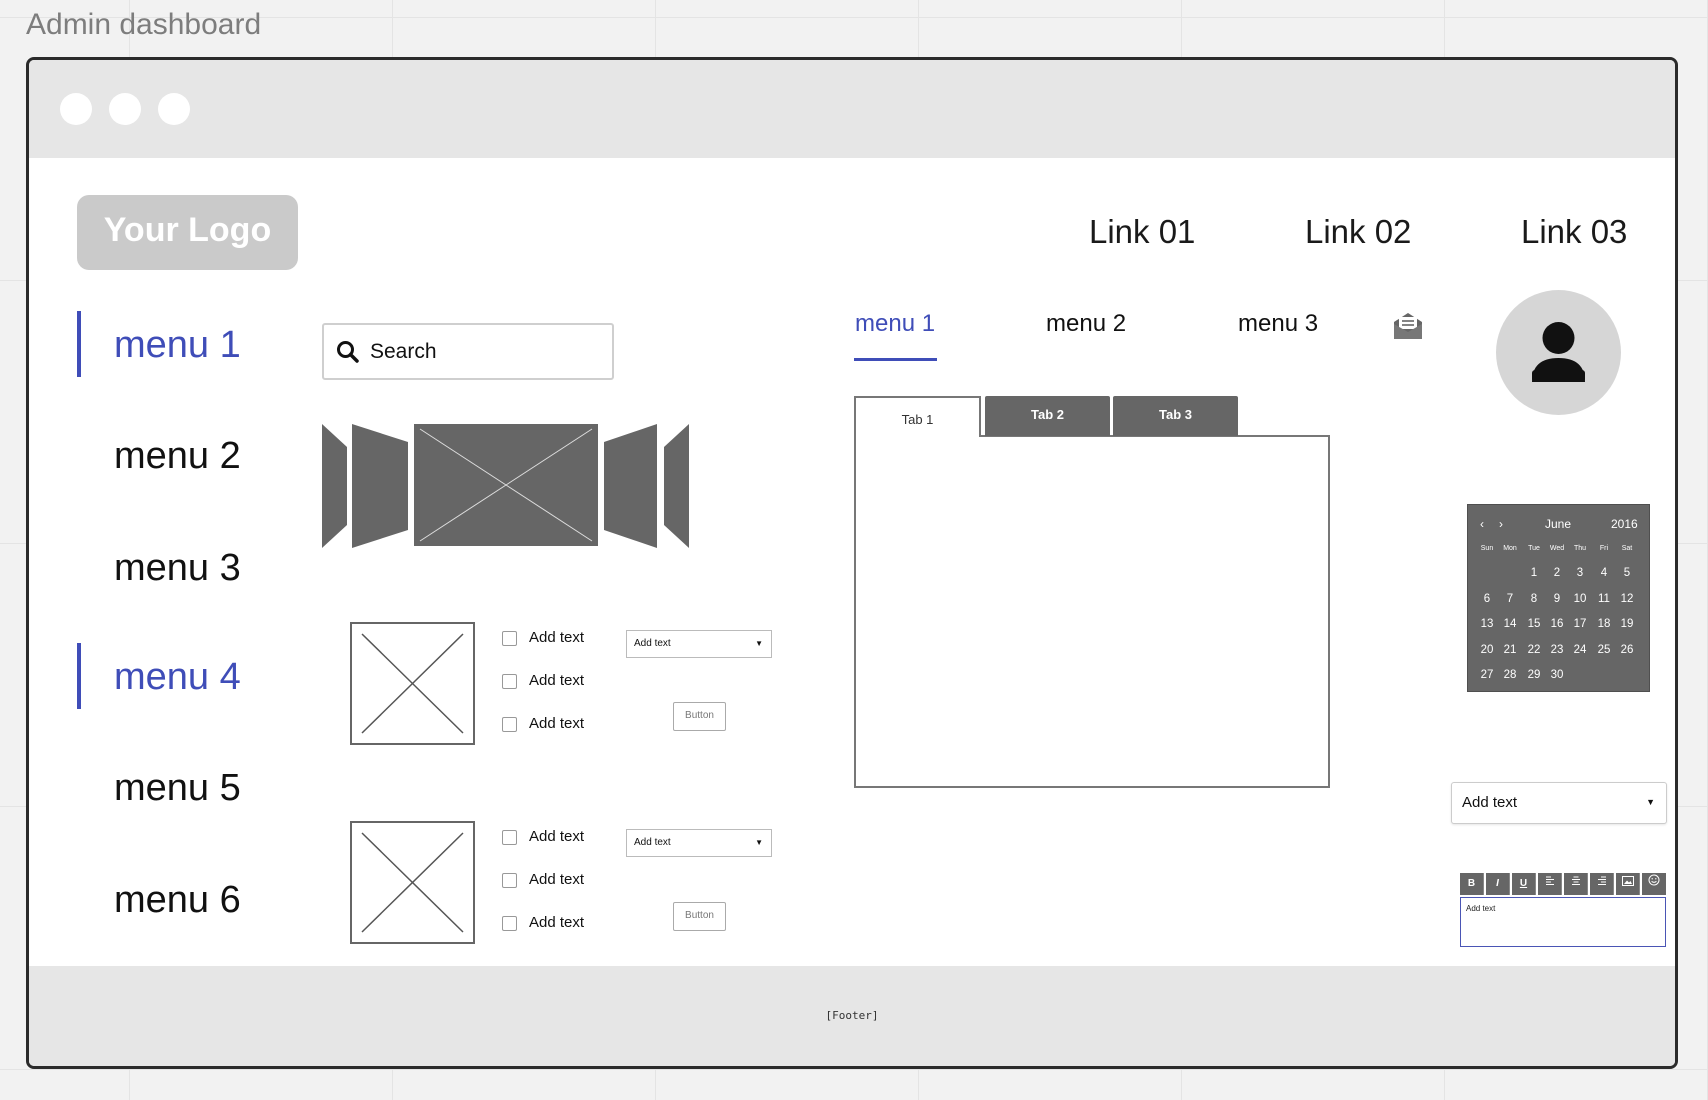  I want to click on calendar-day: 23, so click(1557, 650).